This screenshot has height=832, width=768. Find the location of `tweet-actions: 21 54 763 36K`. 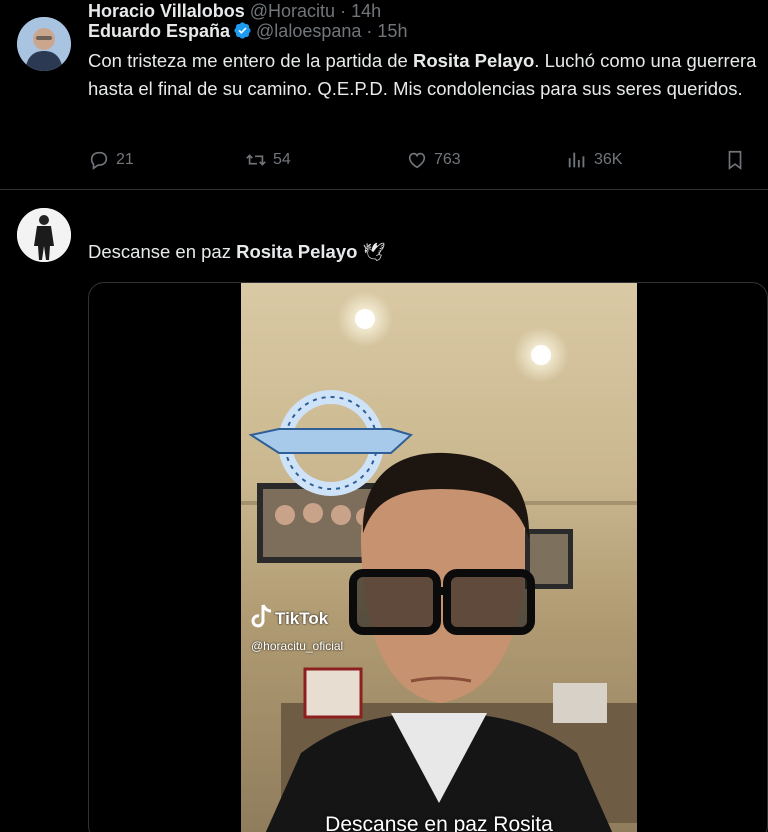

tweet-actions: 21 54 763 36K is located at coordinates (423, 160).